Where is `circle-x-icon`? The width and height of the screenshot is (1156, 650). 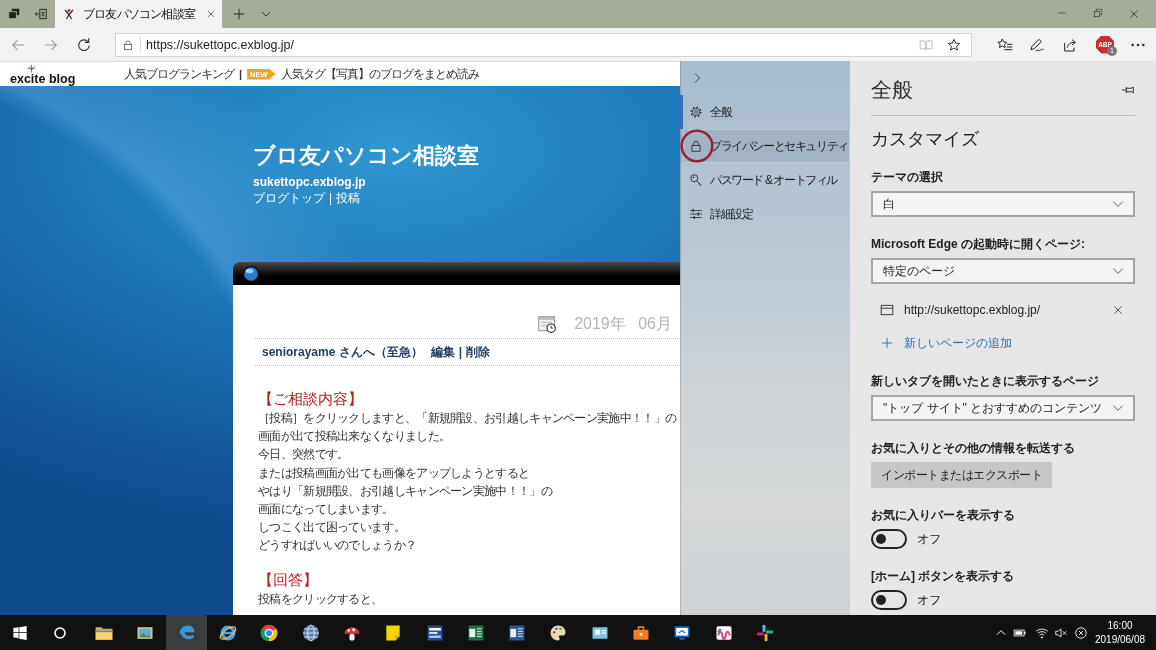
circle-x-icon is located at coordinates (1081, 632).